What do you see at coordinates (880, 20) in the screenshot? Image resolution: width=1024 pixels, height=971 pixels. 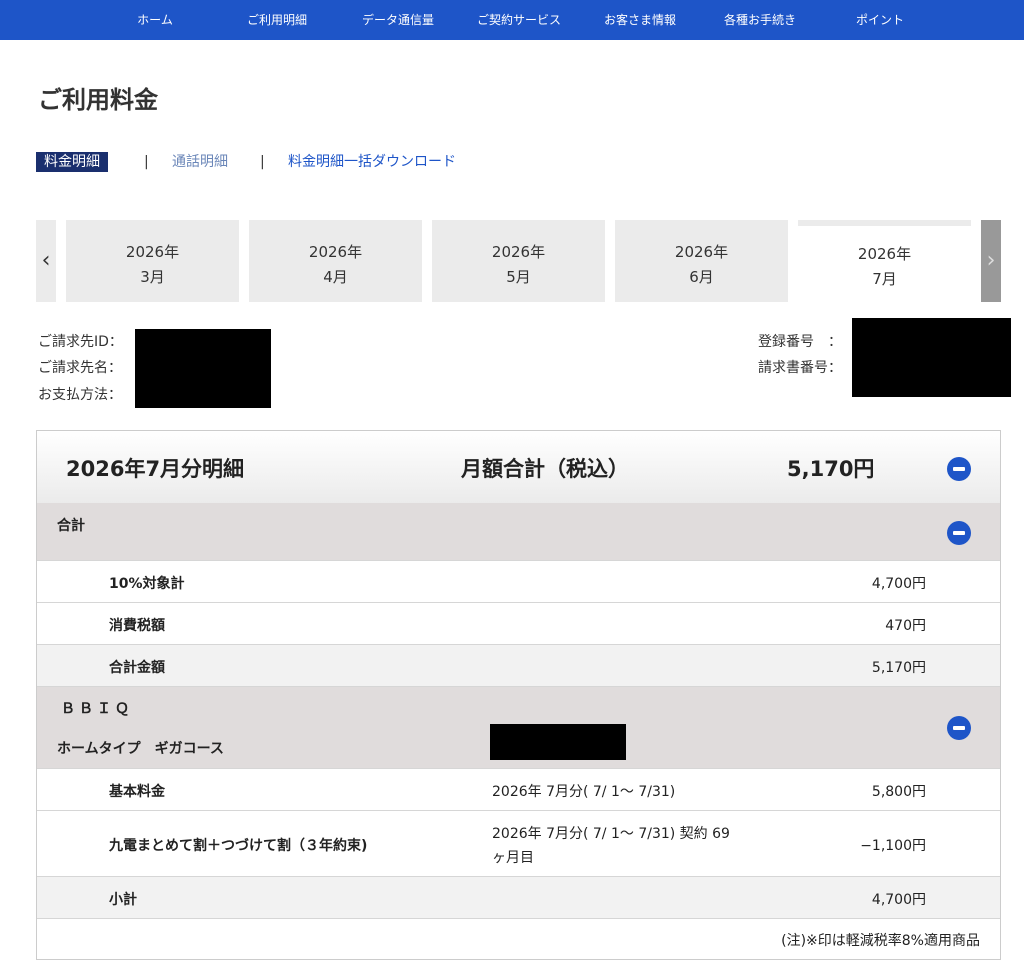 I see `nav-points: ポイント` at bounding box center [880, 20].